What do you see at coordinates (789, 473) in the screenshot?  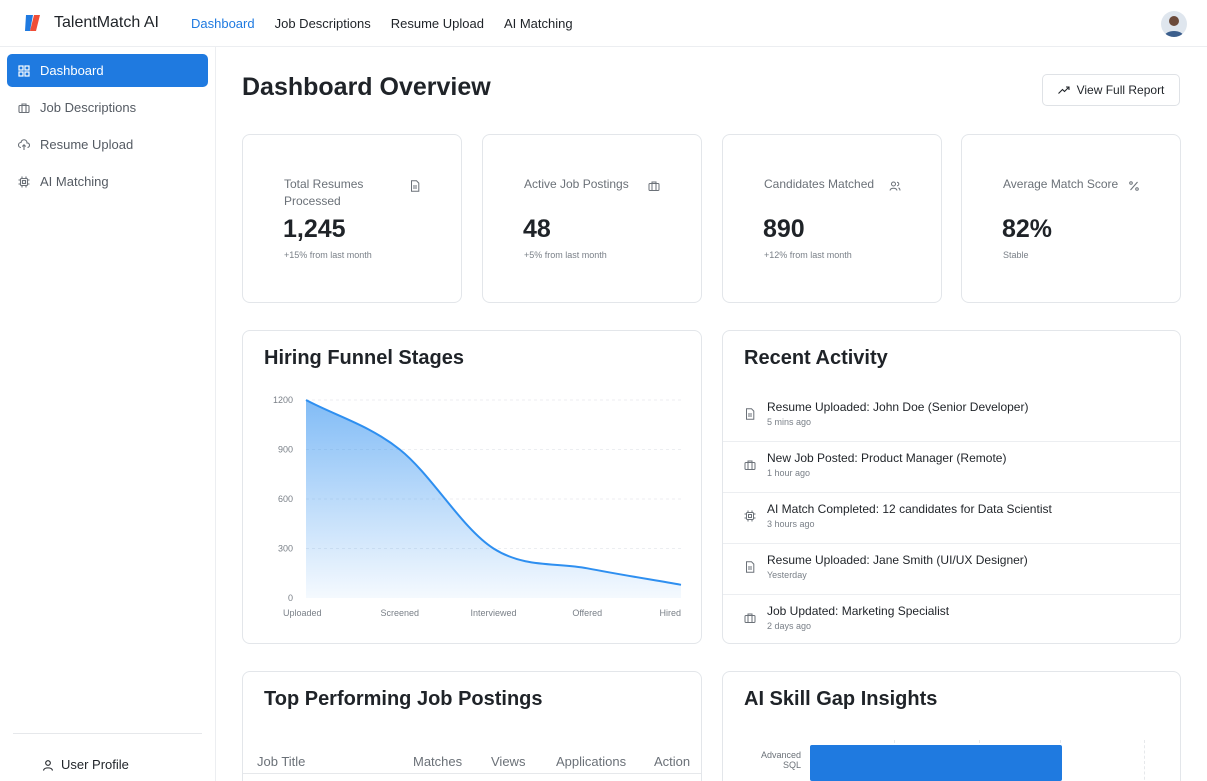 I see `activity-time: 1 hour ago` at bounding box center [789, 473].